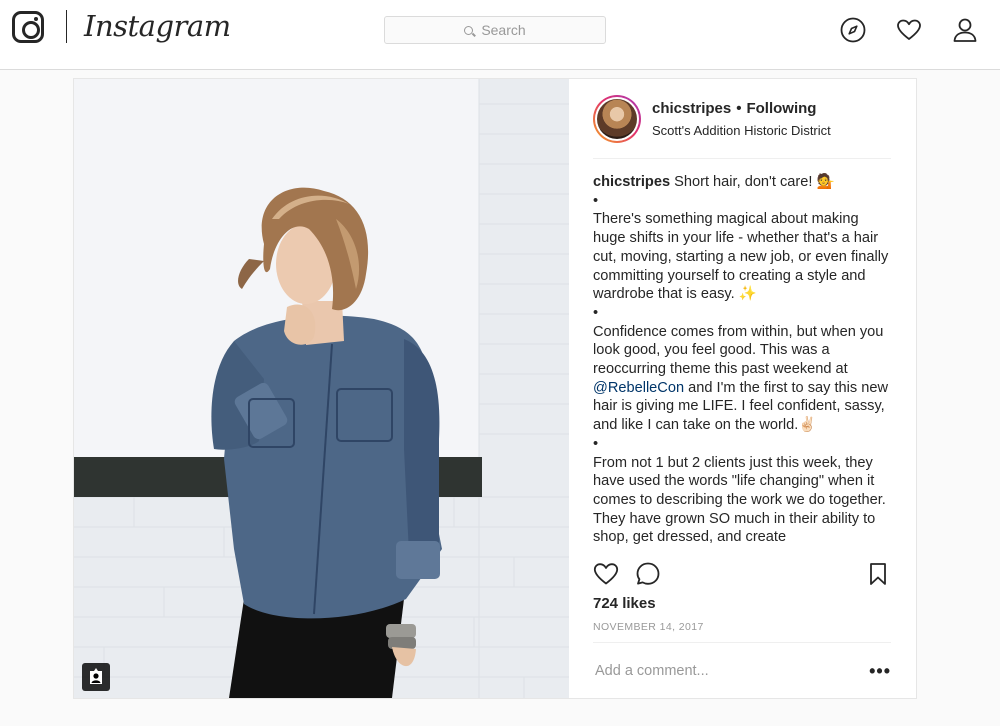  What do you see at coordinates (742, 670) in the screenshot?
I see `comment-section: Add a comment... •••` at bounding box center [742, 670].